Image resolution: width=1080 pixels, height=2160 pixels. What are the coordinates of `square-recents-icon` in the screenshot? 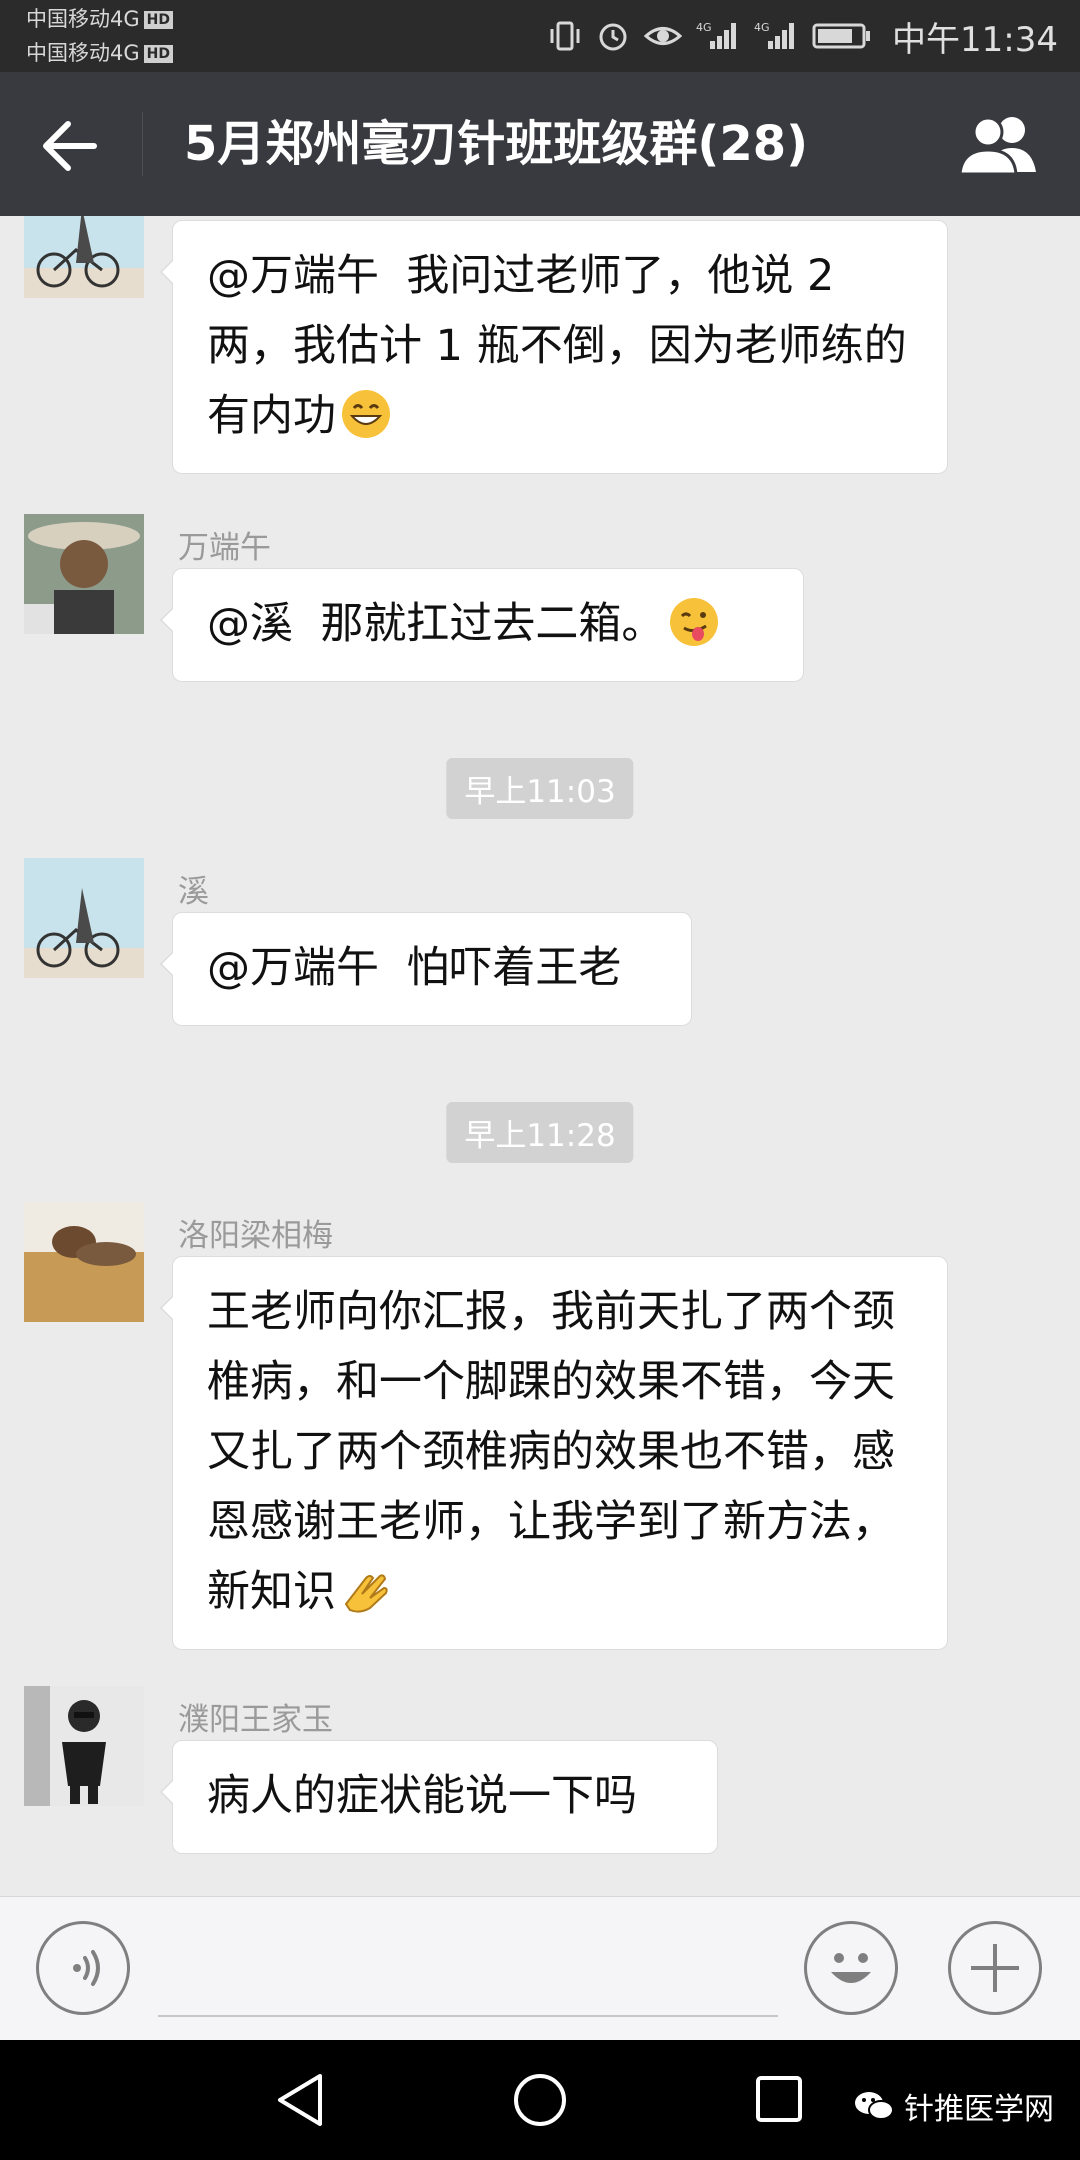 It's located at (779, 2099).